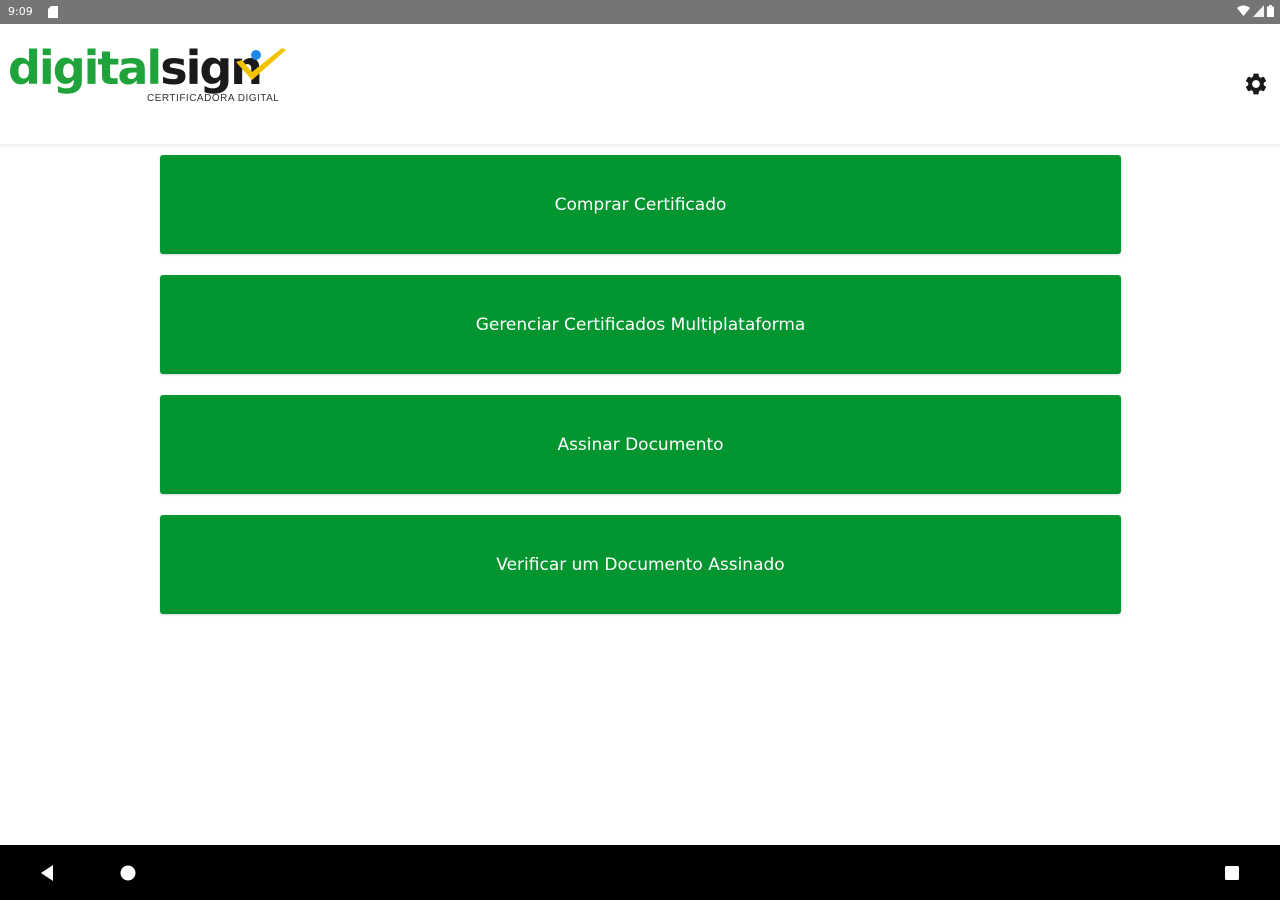 The height and width of the screenshot is (900, 1280). I want to click on logo-wordmark: digitalsign, so click(135, 68).